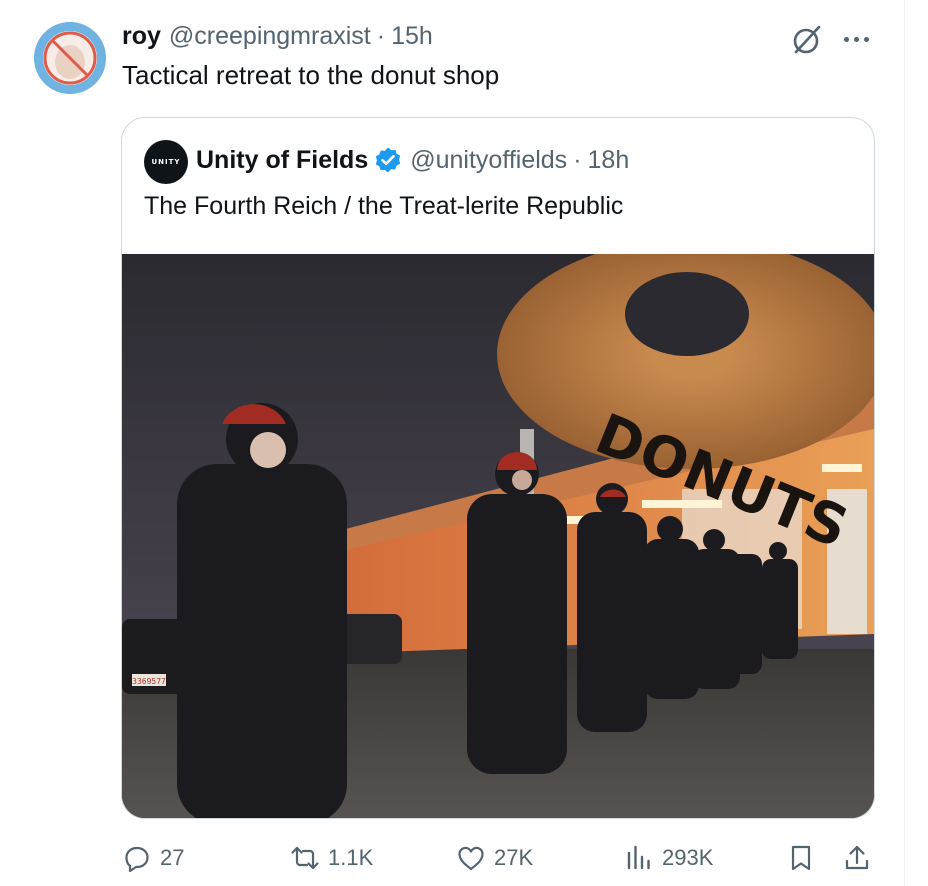 This screenshot has width=928, height=886. I want to click on quoted-header: Unity of Fields @unityoffields · 18h, so click(412, 160).